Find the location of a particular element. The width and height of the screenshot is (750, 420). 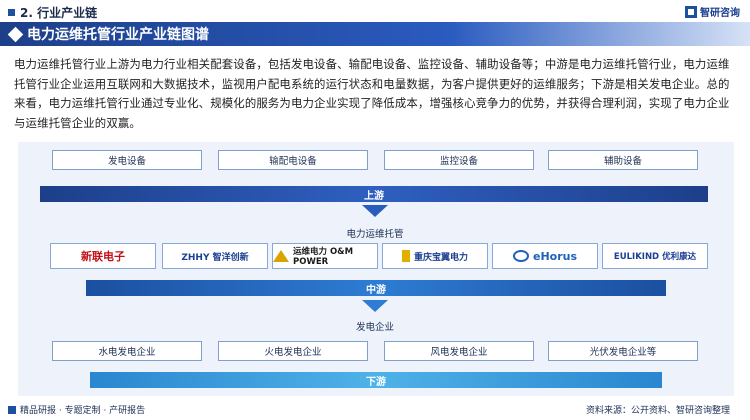

company-name: EULIKIND 优利康达 is located at coordinates (655, 257).